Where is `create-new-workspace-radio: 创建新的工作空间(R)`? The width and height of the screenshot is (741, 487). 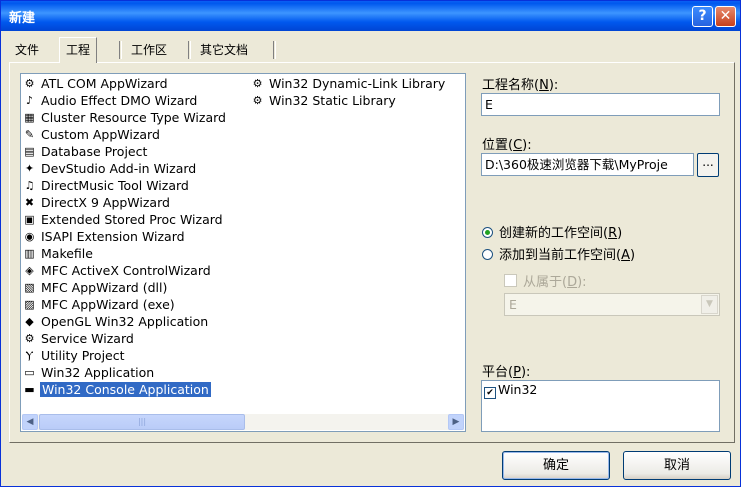 create-new-workspace-radio: 创建新的工作空间(R) is located at coordinates (552, 234).